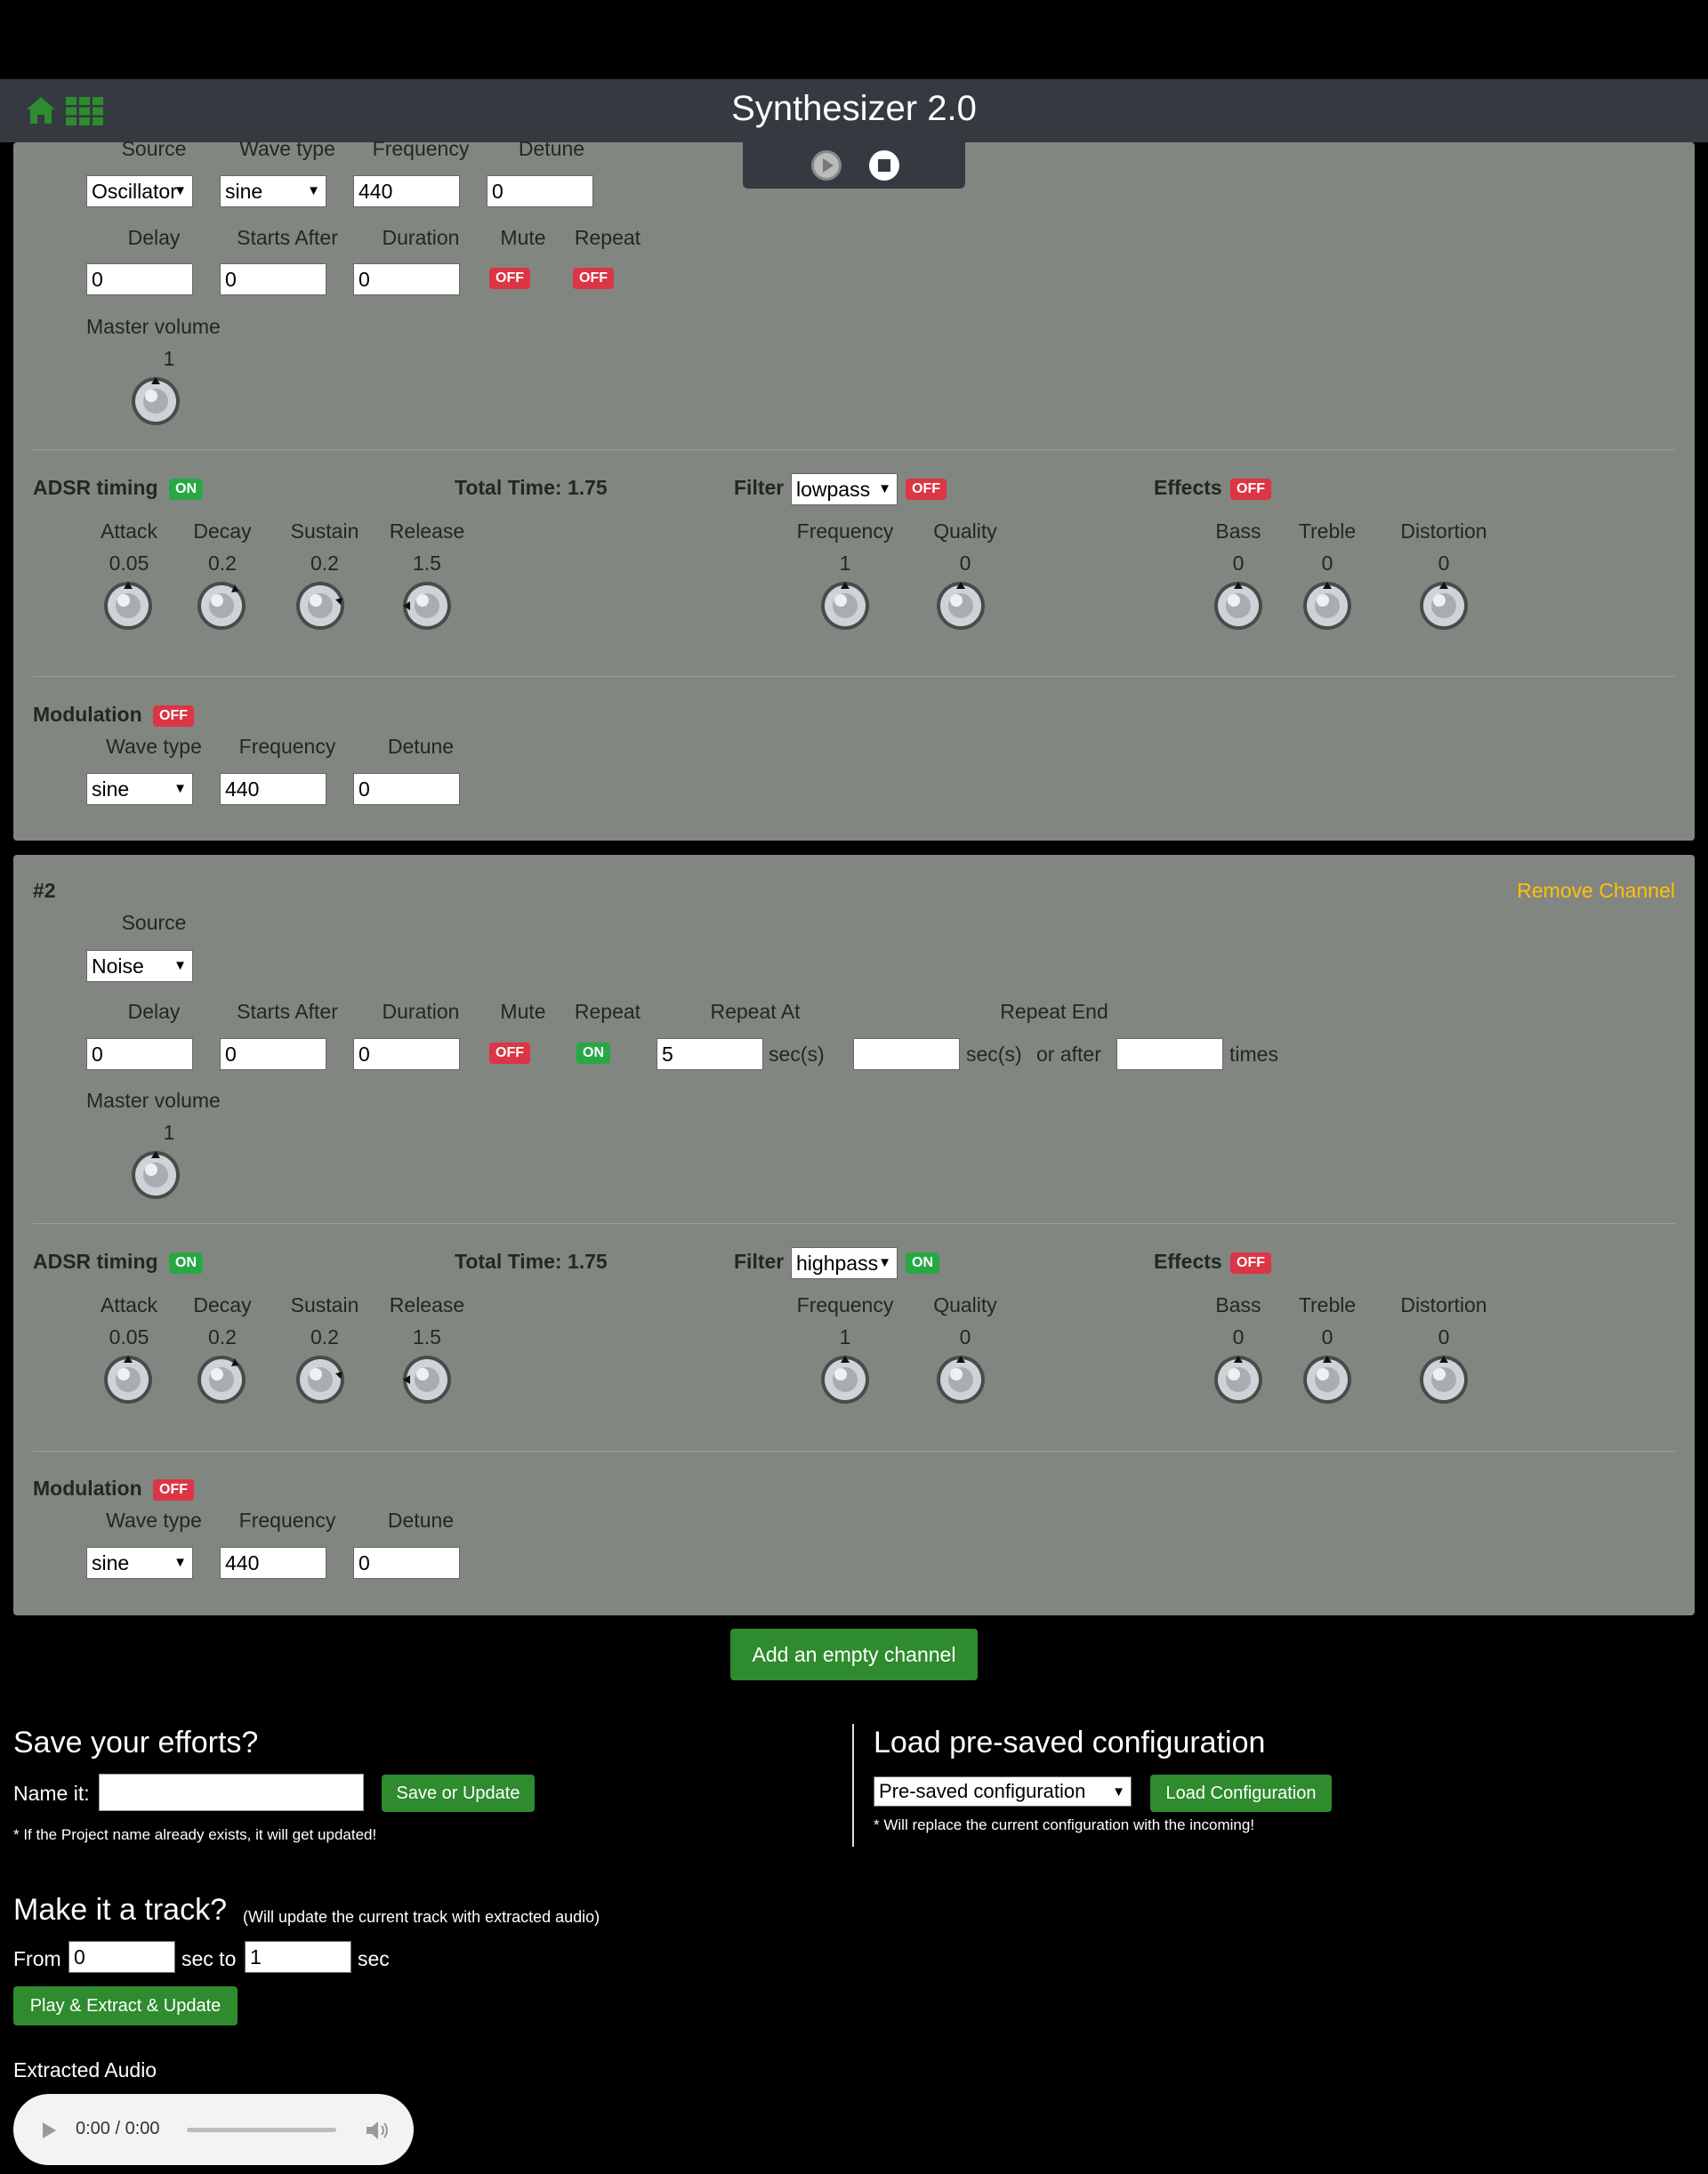 The width and height of the screenshot is (1708, 2174). Describe the element at coordinates (287, 1011) in the screenshot. I see `starts-after-label: Starts After` at that location.